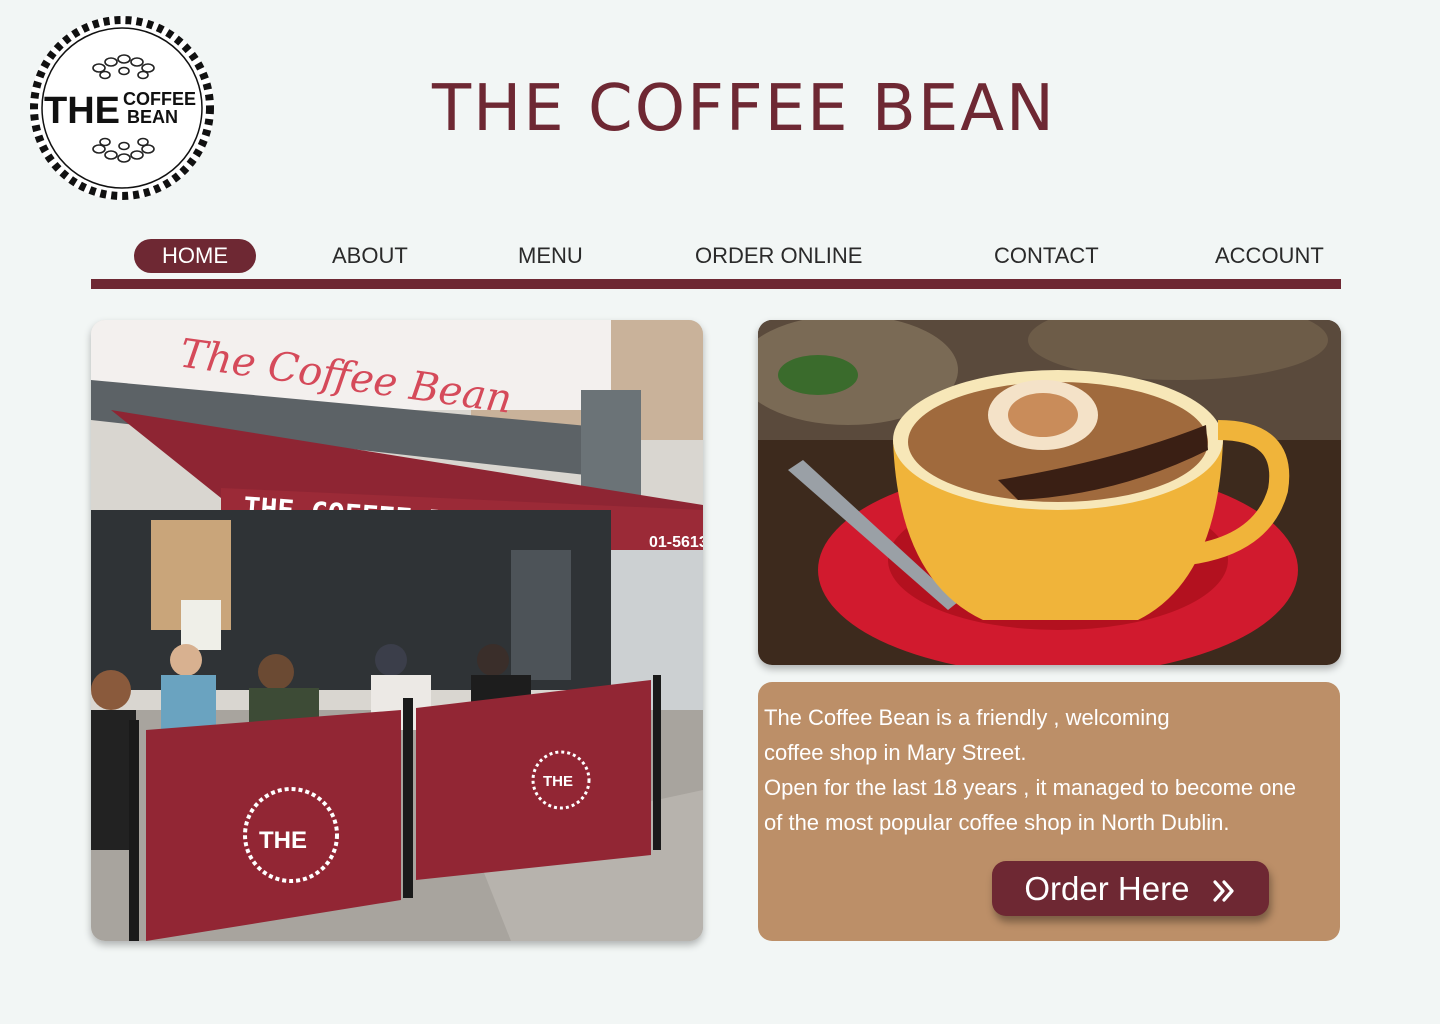 The height and width of the screenshot is (1024, 1440). Describe the element at coordinates (1269, 256) in the screenshot. I see `nav-item-account: ACCOUNT` at that location.